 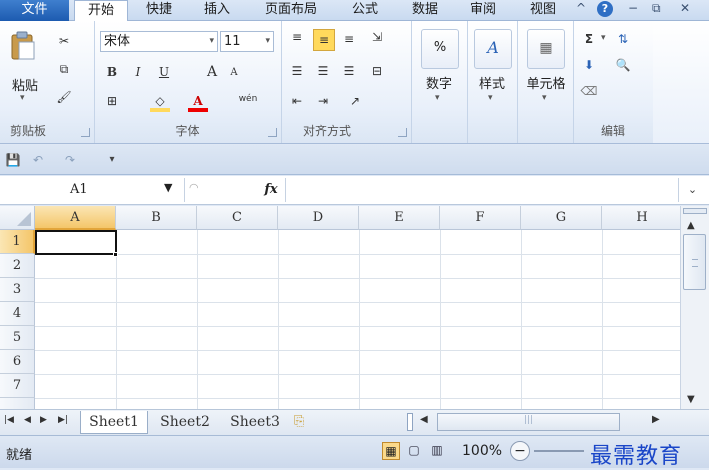 What do you see at coordinates (38, 160) in the screenshot?
I see `undo-icon: ↶` at bounding box center [38, 160].